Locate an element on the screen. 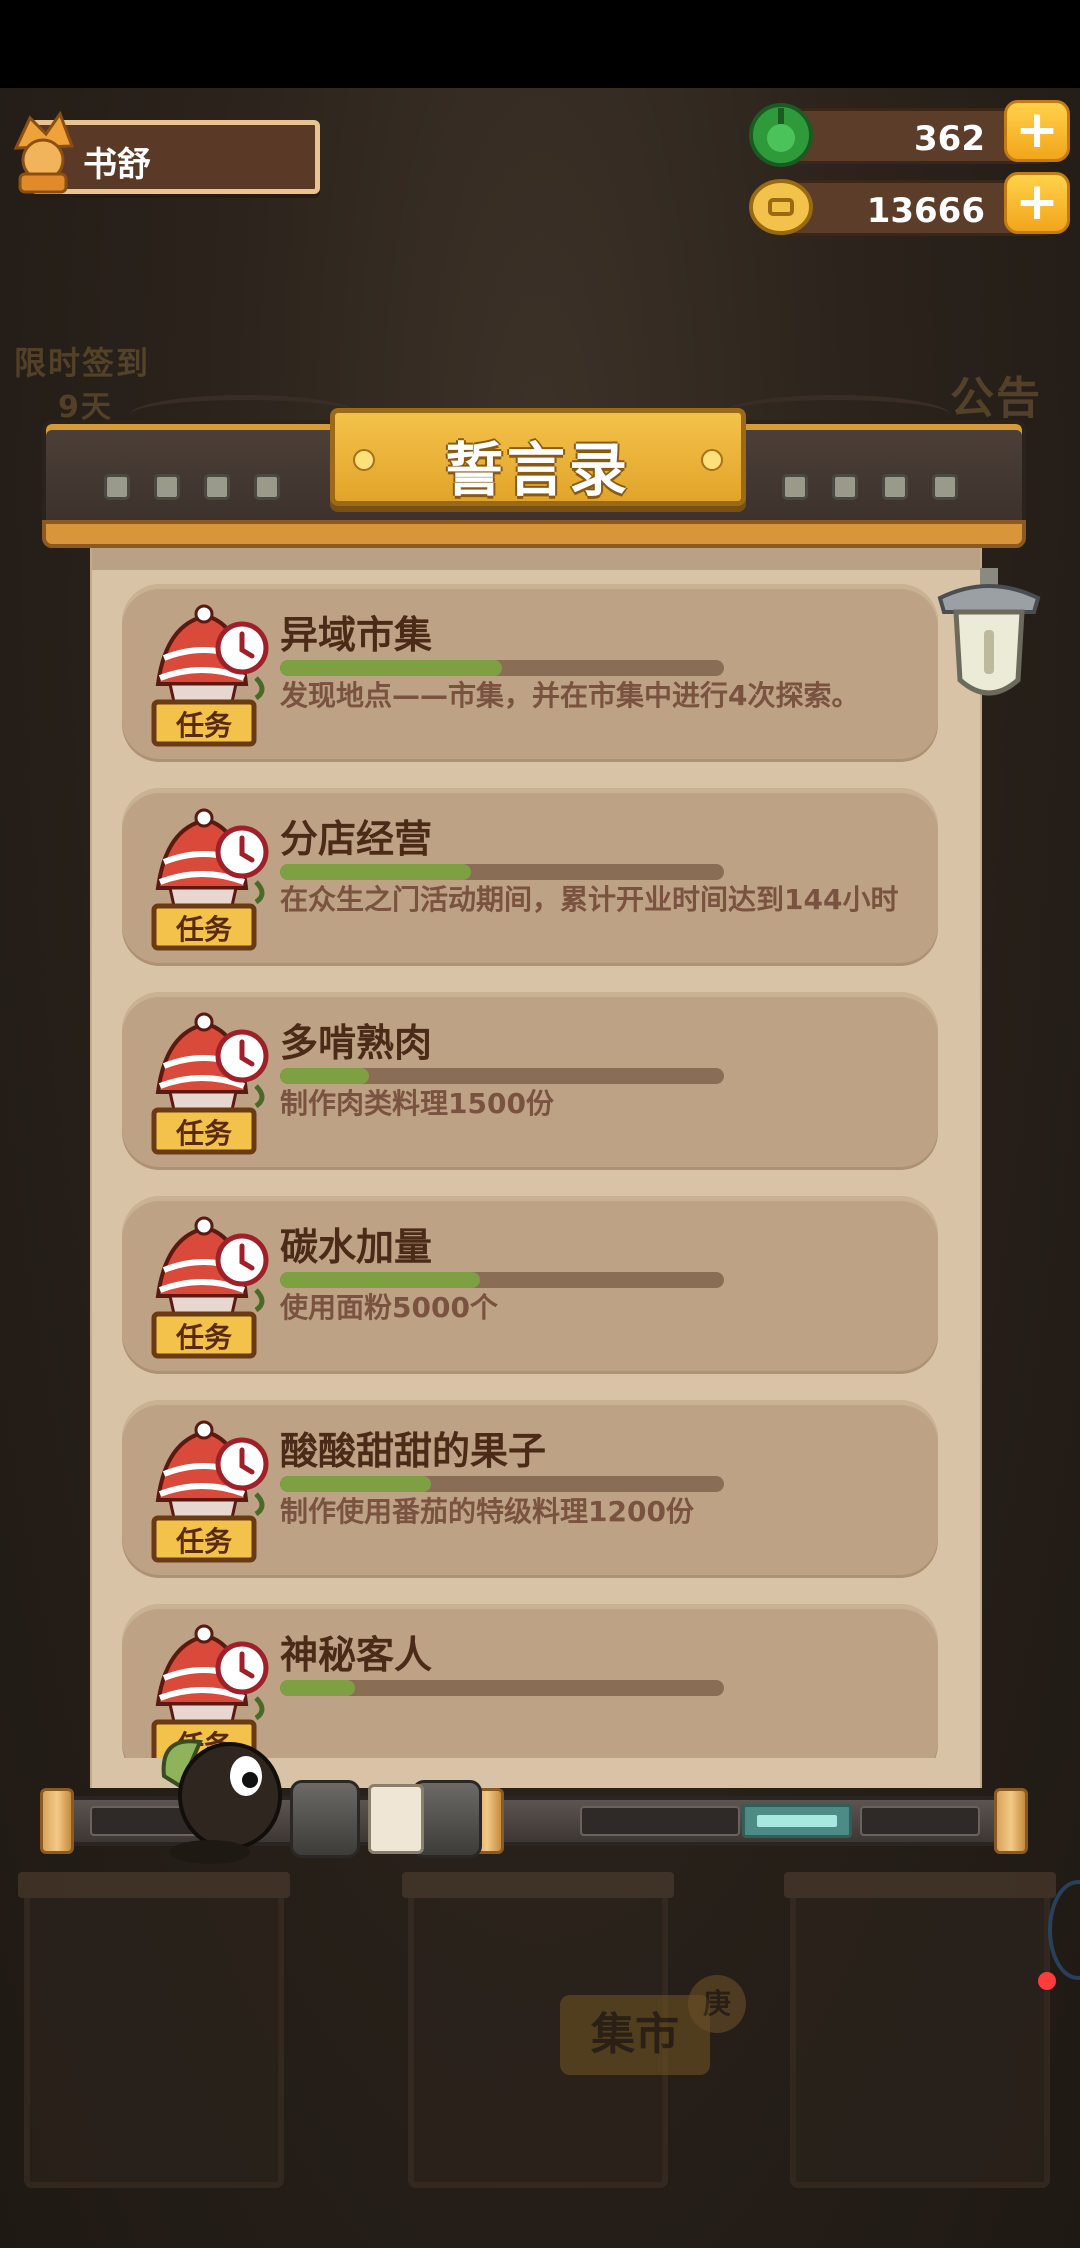 Image resolution: width=1080 pixels, height=2248 pixels. task-card: 任务 多啃熟肉制作肉类料理1500份 is located at coordinates (530, 1081).